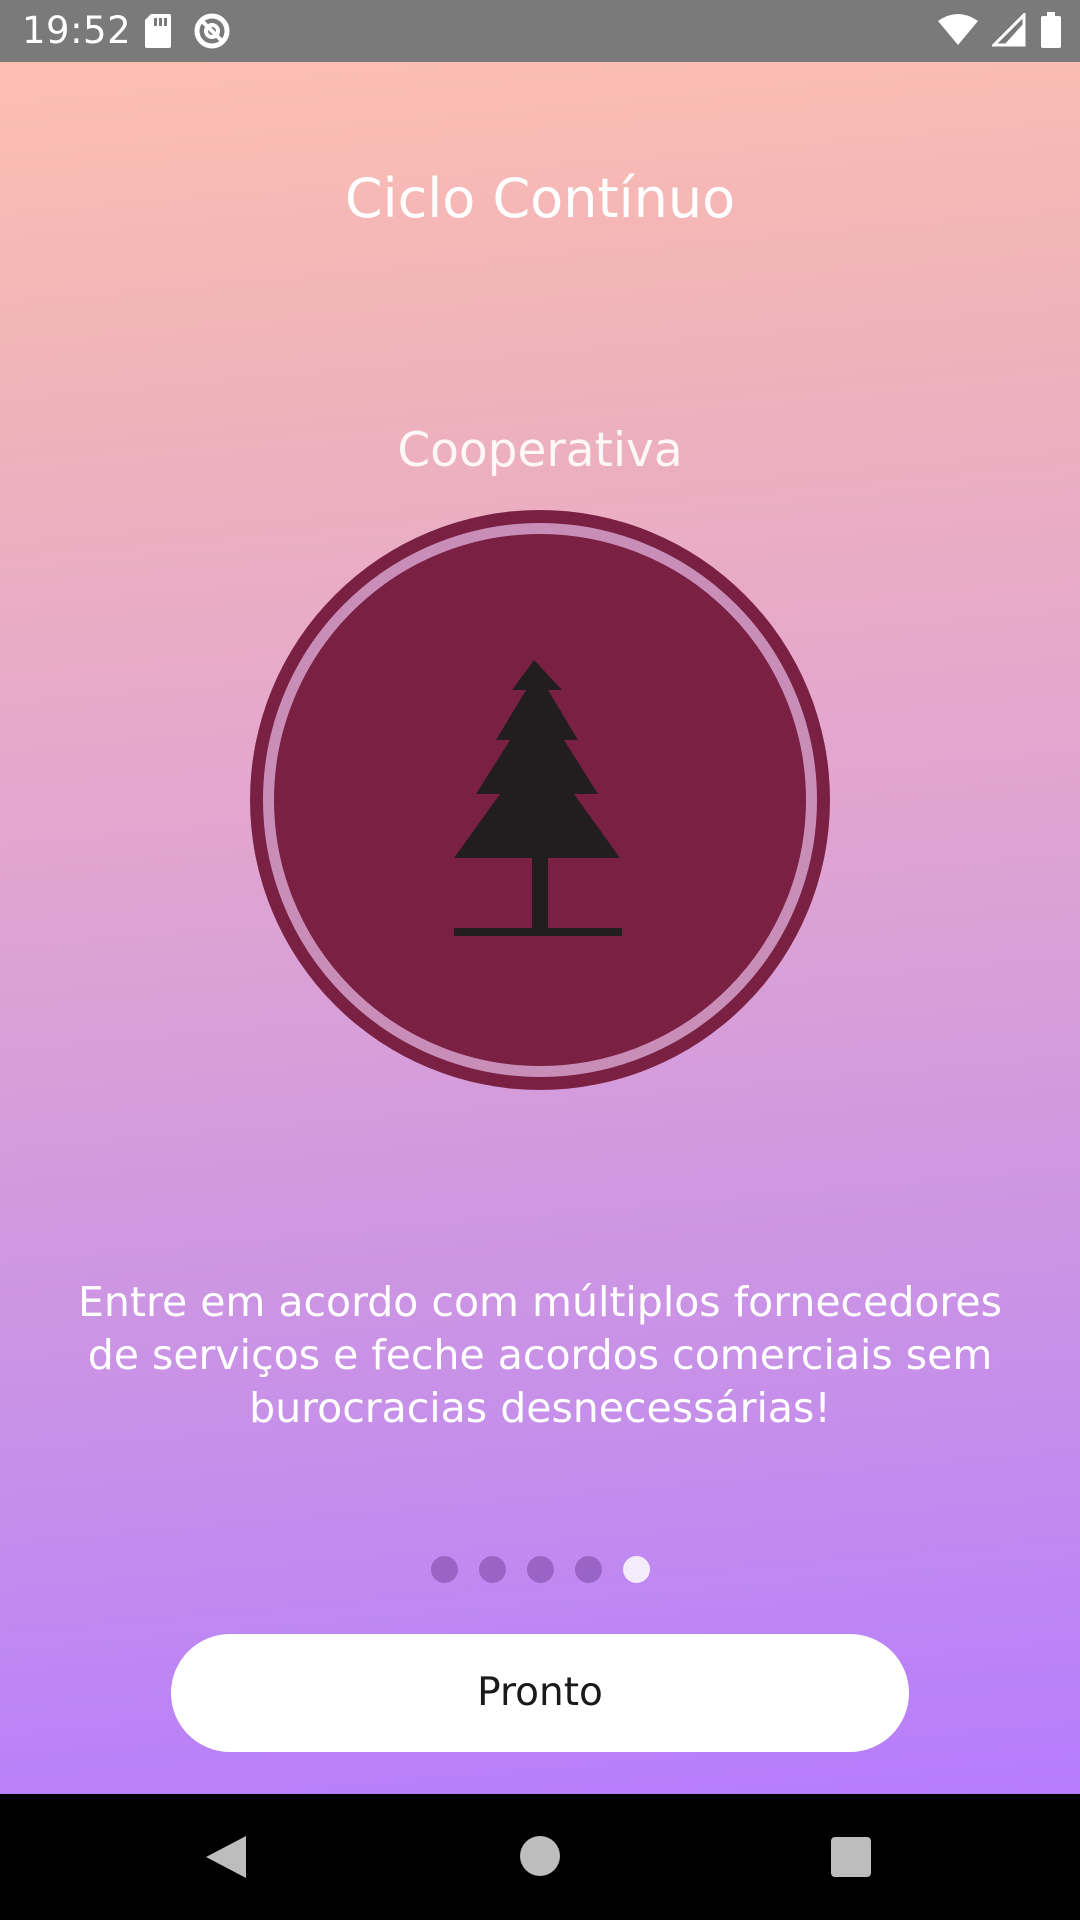  What do you see at coordinates (636, 1569) in the screenshot?
I see `page-dot-active` at bounding box center [636, 1569].